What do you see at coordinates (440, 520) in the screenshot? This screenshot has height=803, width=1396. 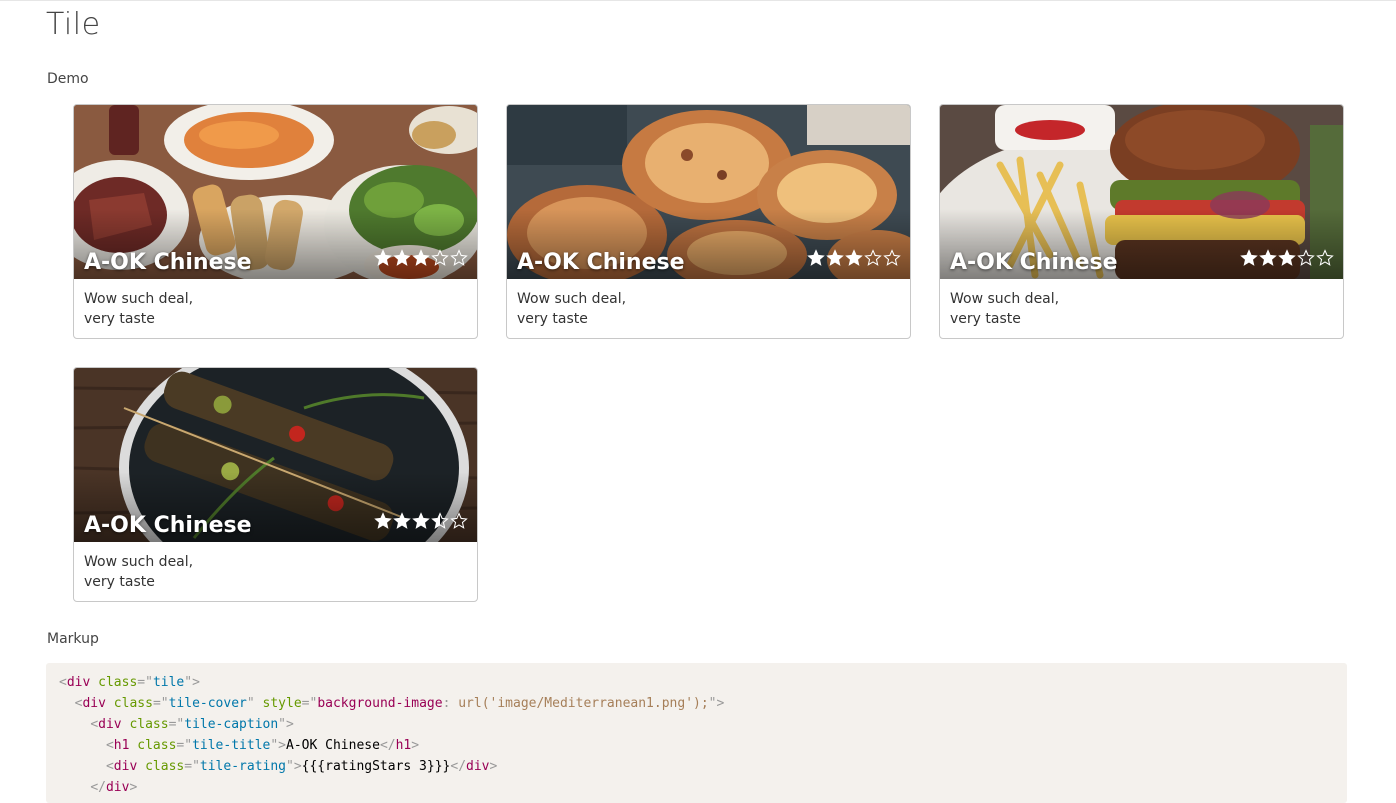 I see `star-half-icon` at bounding box center [440, 520].